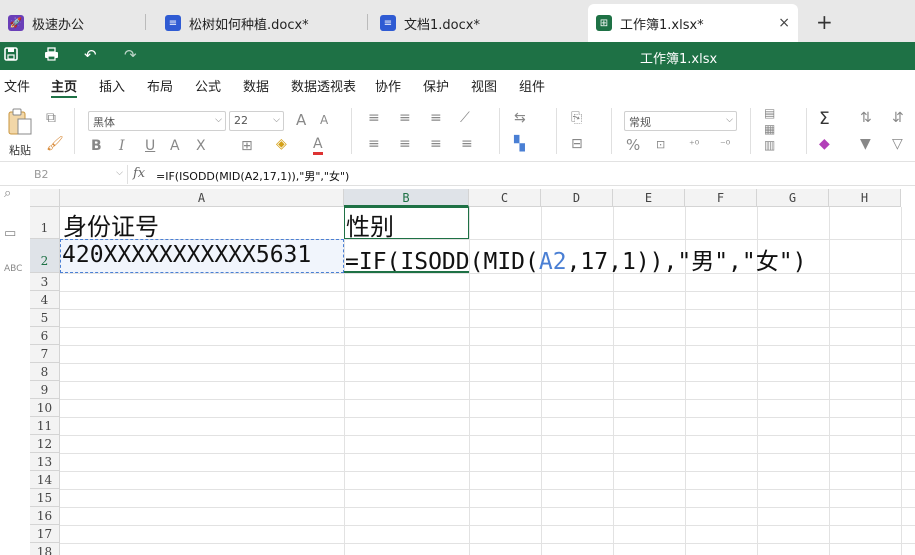 This screenshot has height=555, width=915. What do you see at coordinates (324, 120) in the screenshot?
I see `shrink-font-icon: A` at bounding box center [324, 120].